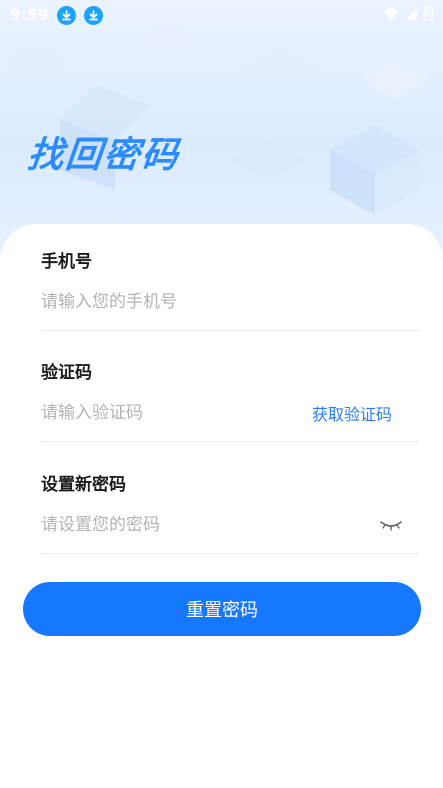  I want to click on phone-divider, so click(230, 330).